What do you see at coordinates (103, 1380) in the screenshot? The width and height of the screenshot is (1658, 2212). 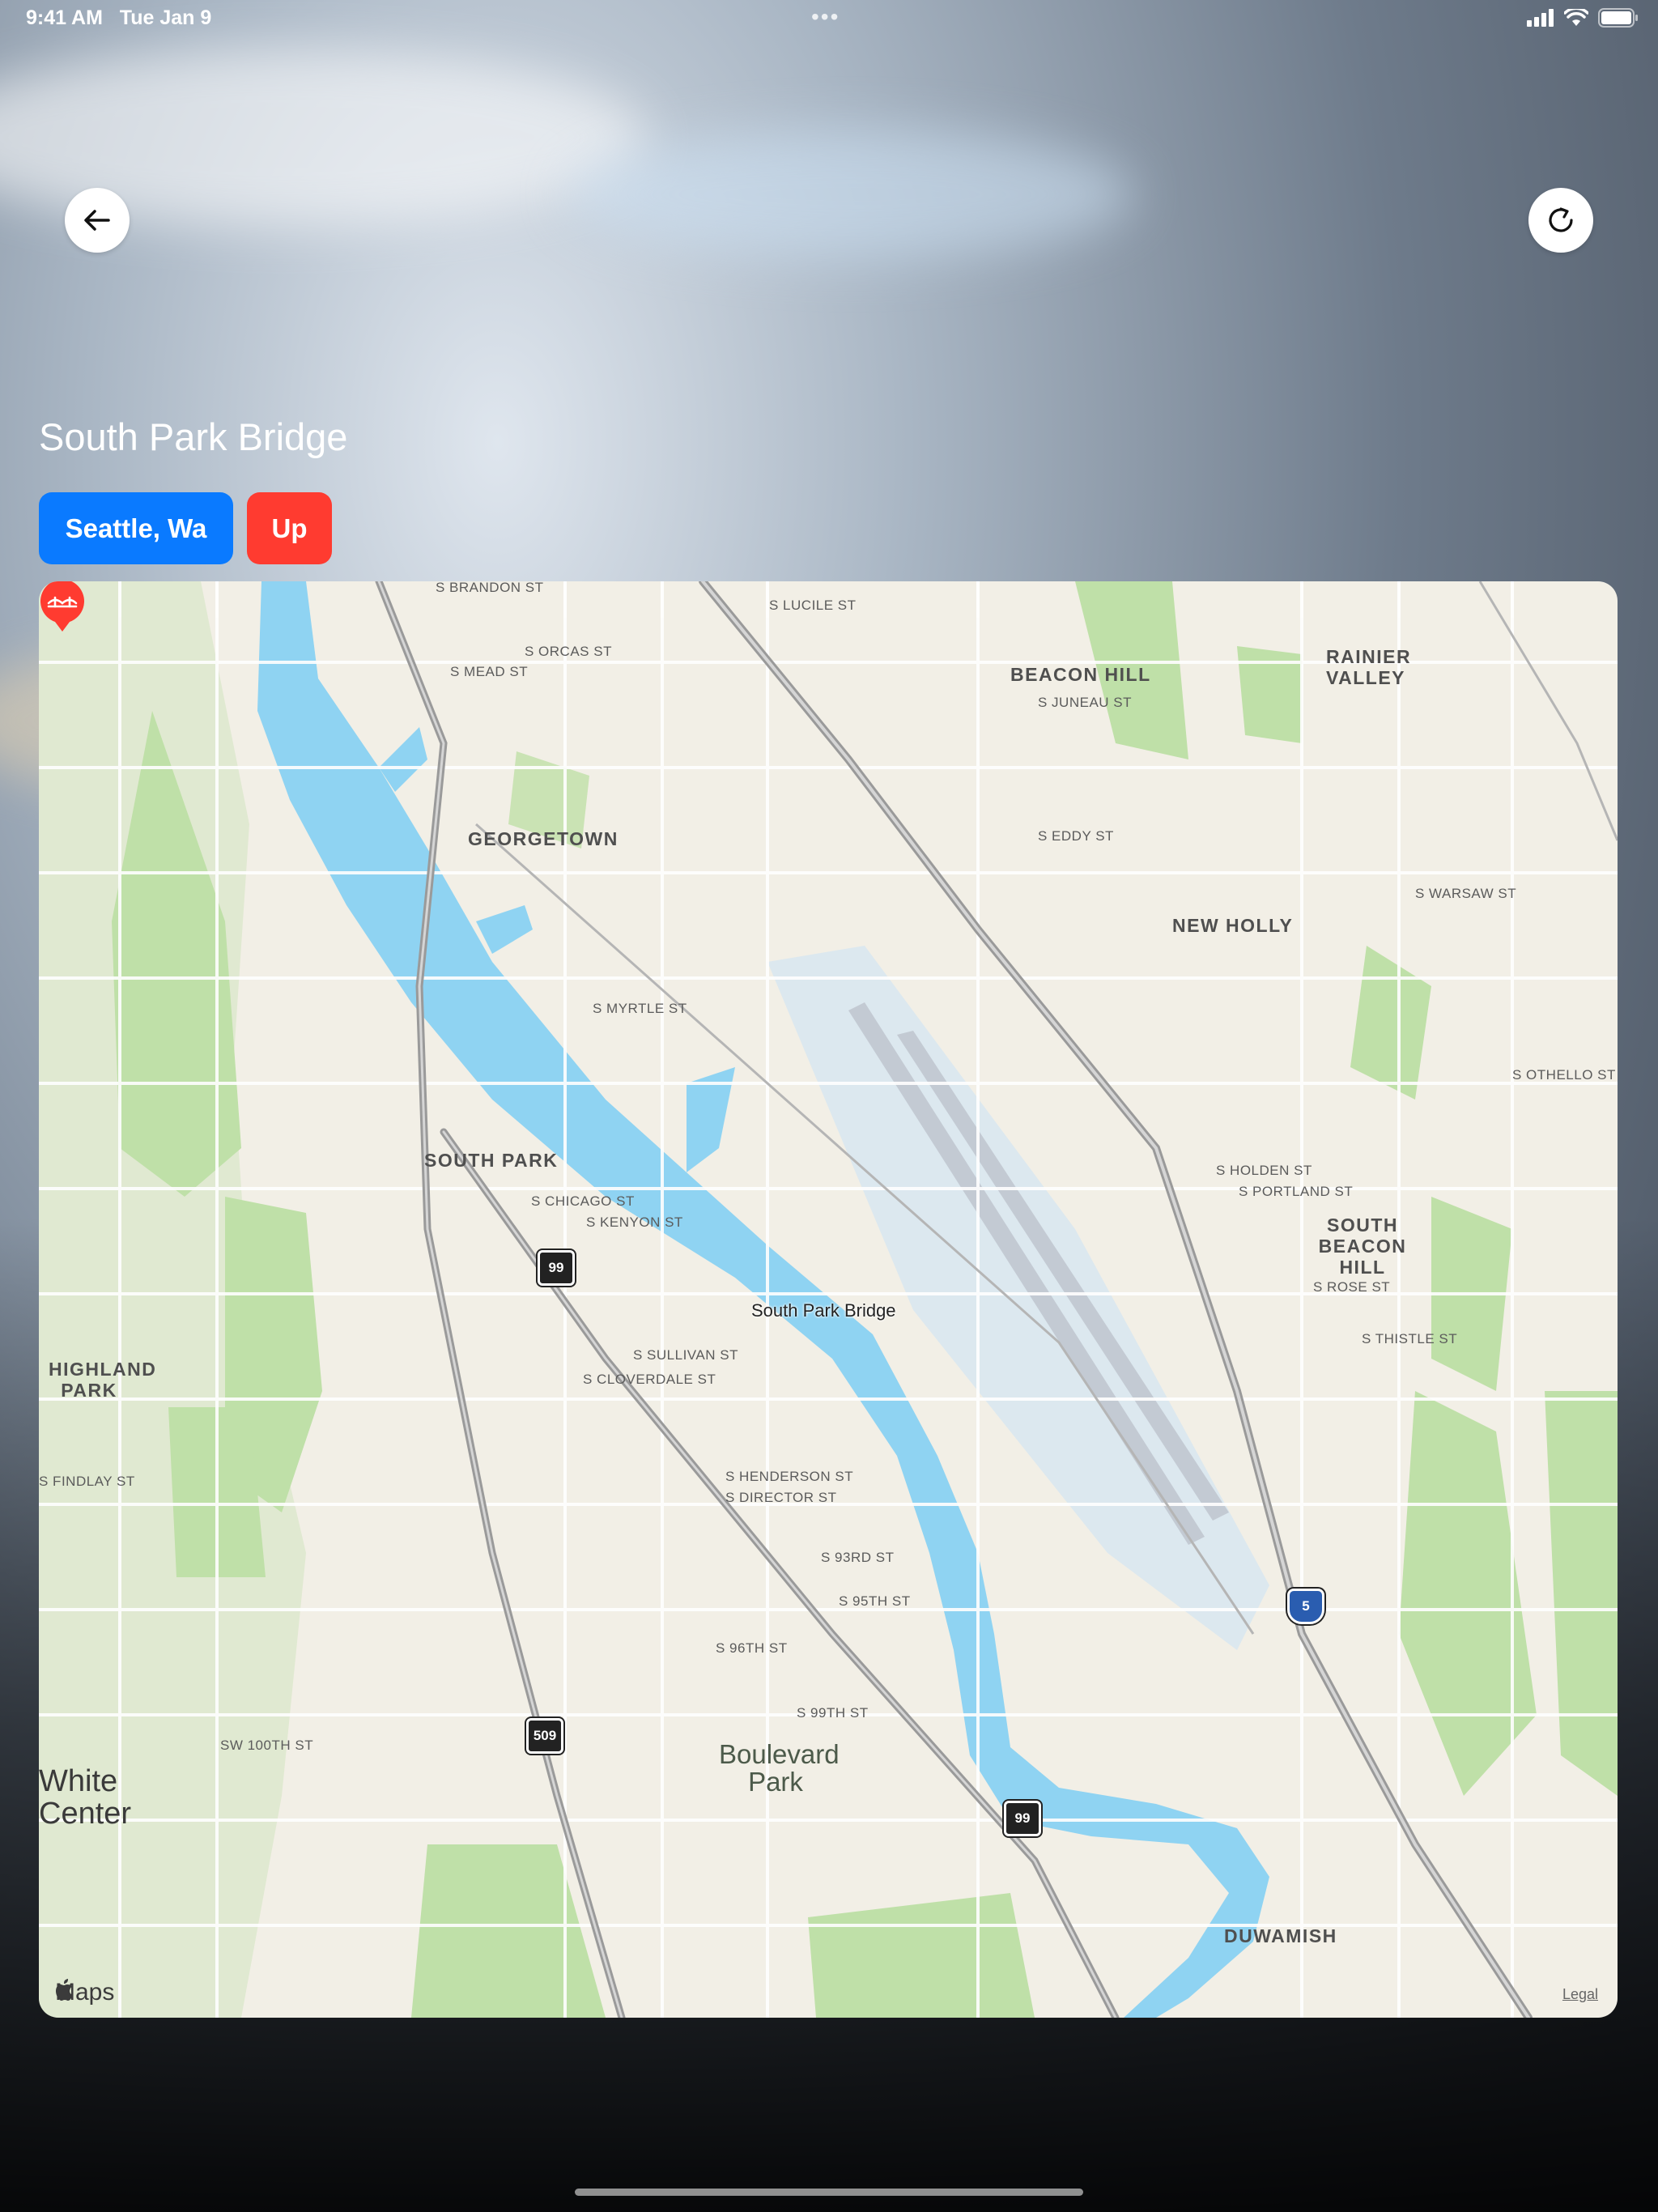 I see `neighborhood-label: HIGHLAND PARK` at bounding box center [103, 1380].